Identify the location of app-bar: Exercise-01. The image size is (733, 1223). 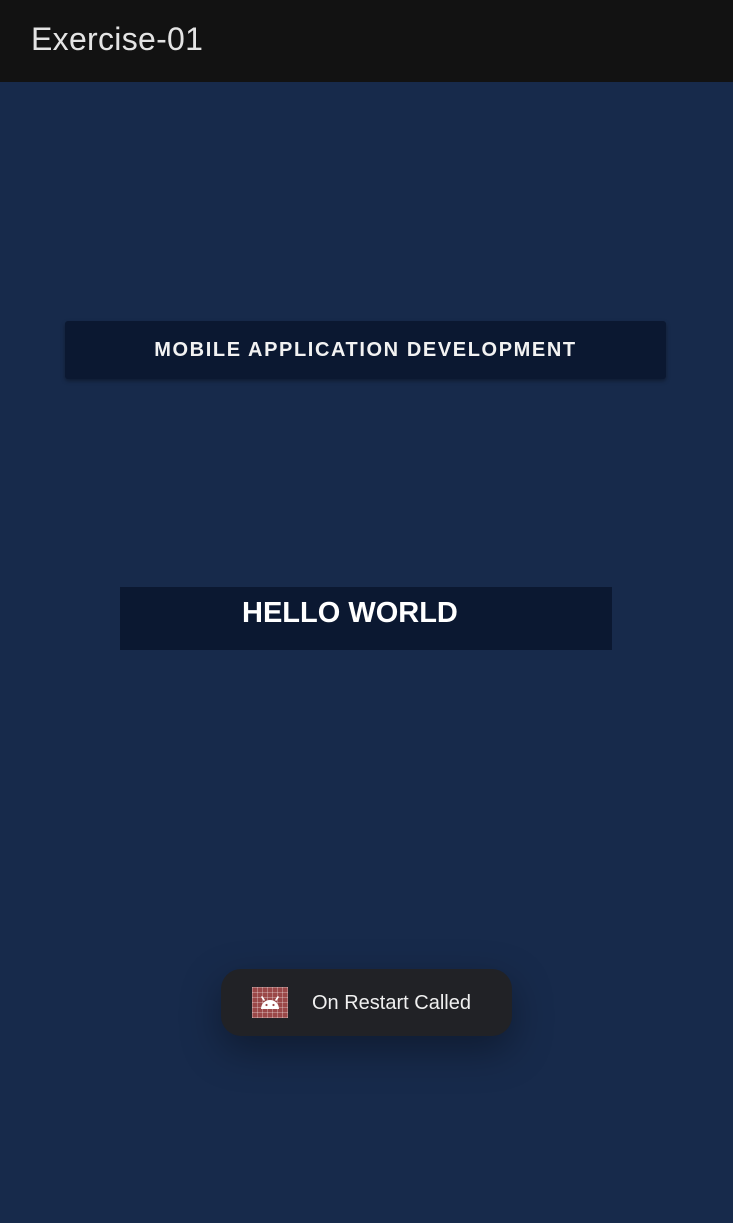
(366, 41).